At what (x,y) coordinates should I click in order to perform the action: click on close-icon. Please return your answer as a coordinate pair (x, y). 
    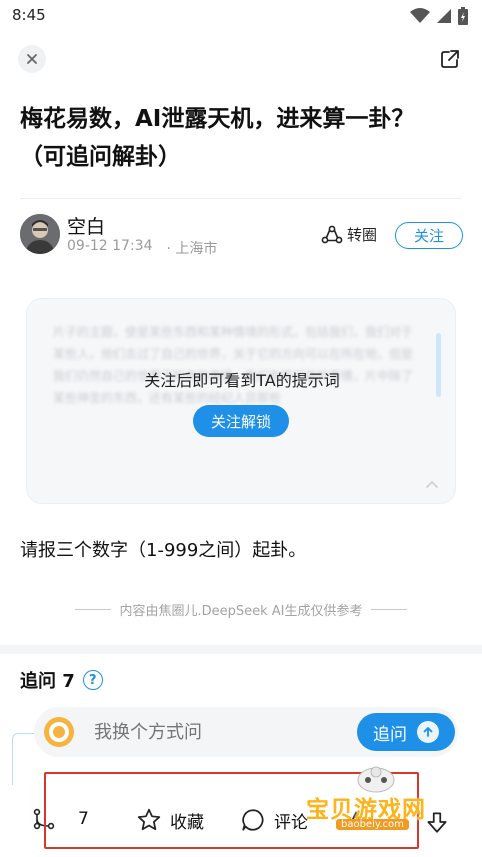
    Looking at the image, I should click on (32, 59).